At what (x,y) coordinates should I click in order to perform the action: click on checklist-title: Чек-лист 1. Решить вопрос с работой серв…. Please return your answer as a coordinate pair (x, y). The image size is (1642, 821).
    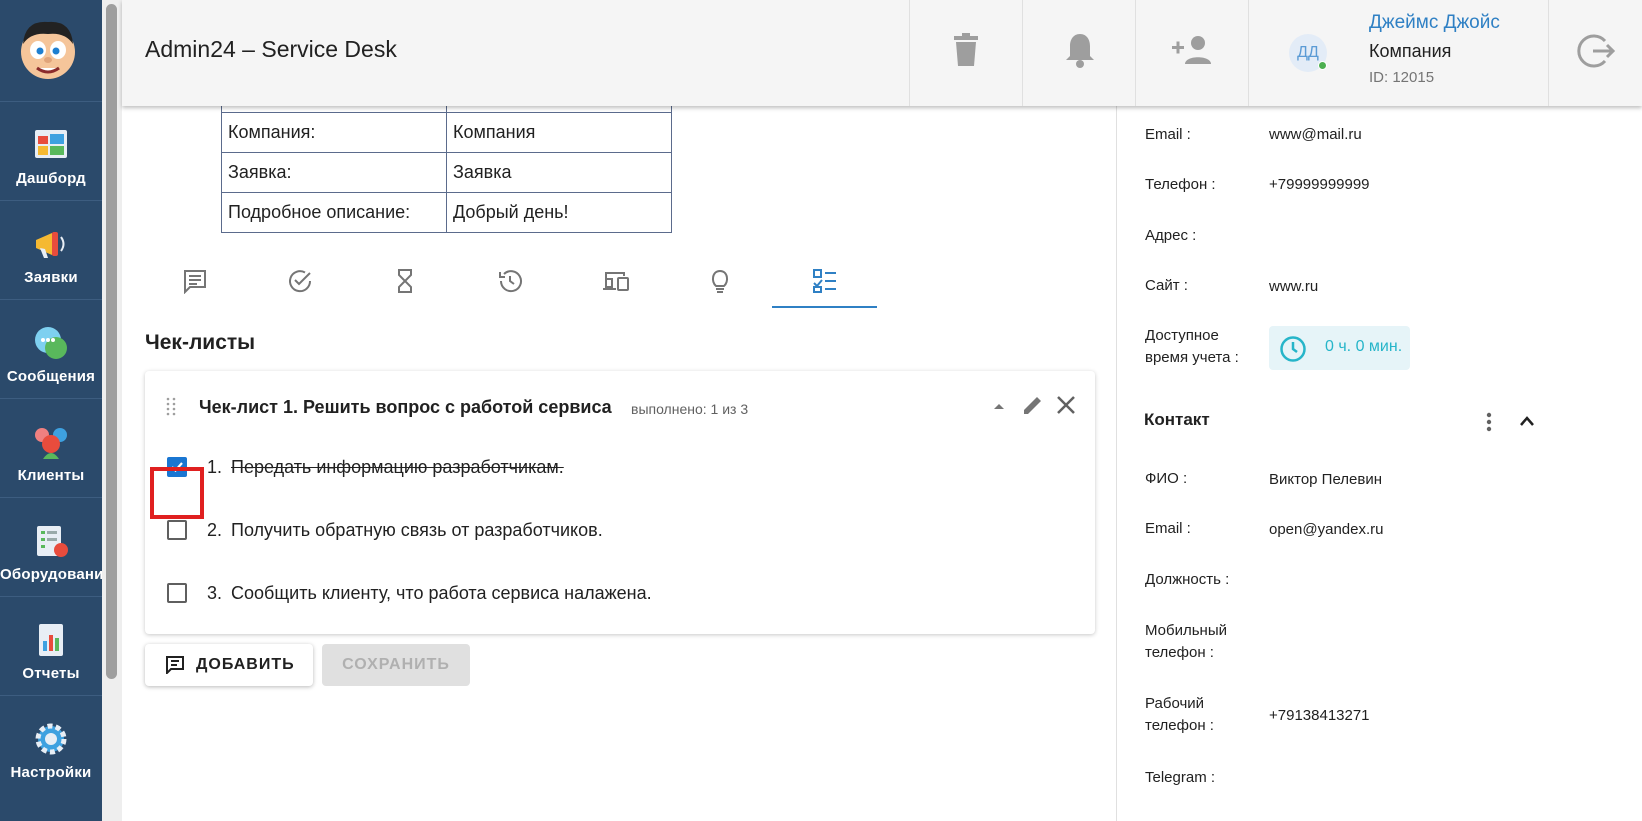
    Looking at the image, I should click on (405, 407).